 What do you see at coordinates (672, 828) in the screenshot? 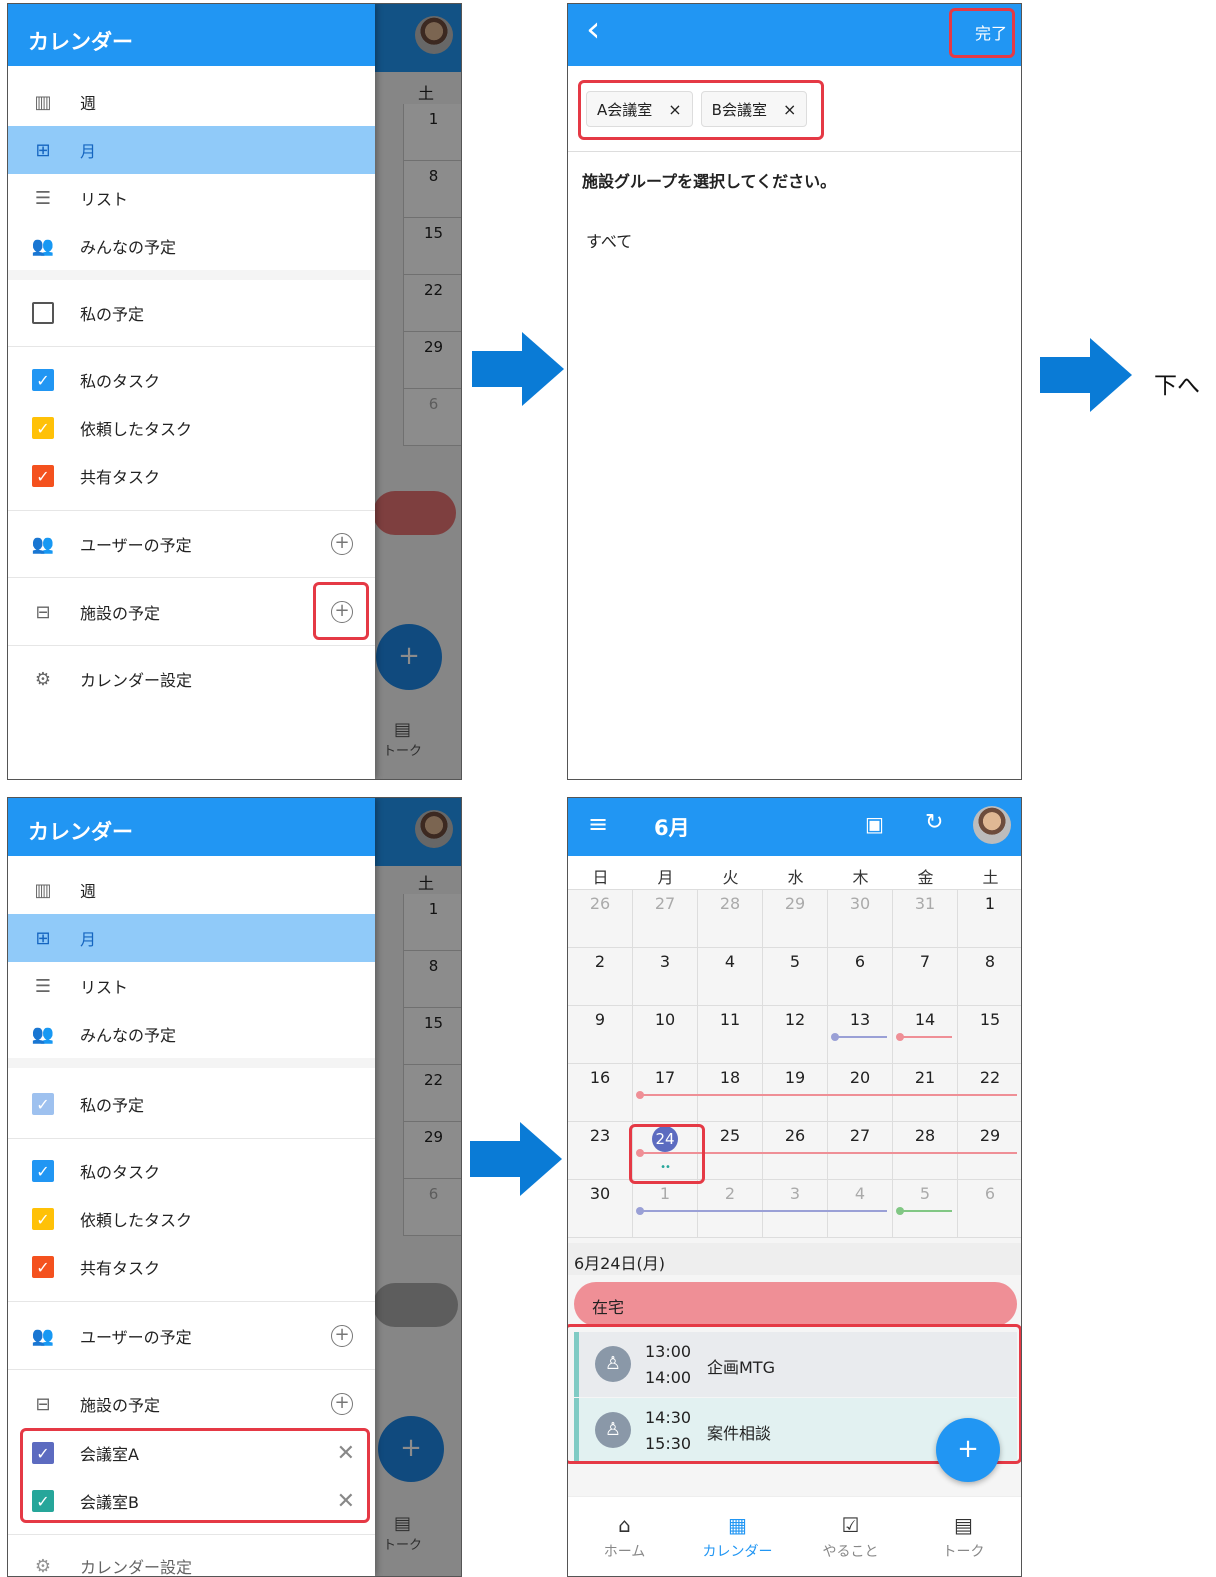
I see `month-title: 6月` at bounding box center [672, 828].